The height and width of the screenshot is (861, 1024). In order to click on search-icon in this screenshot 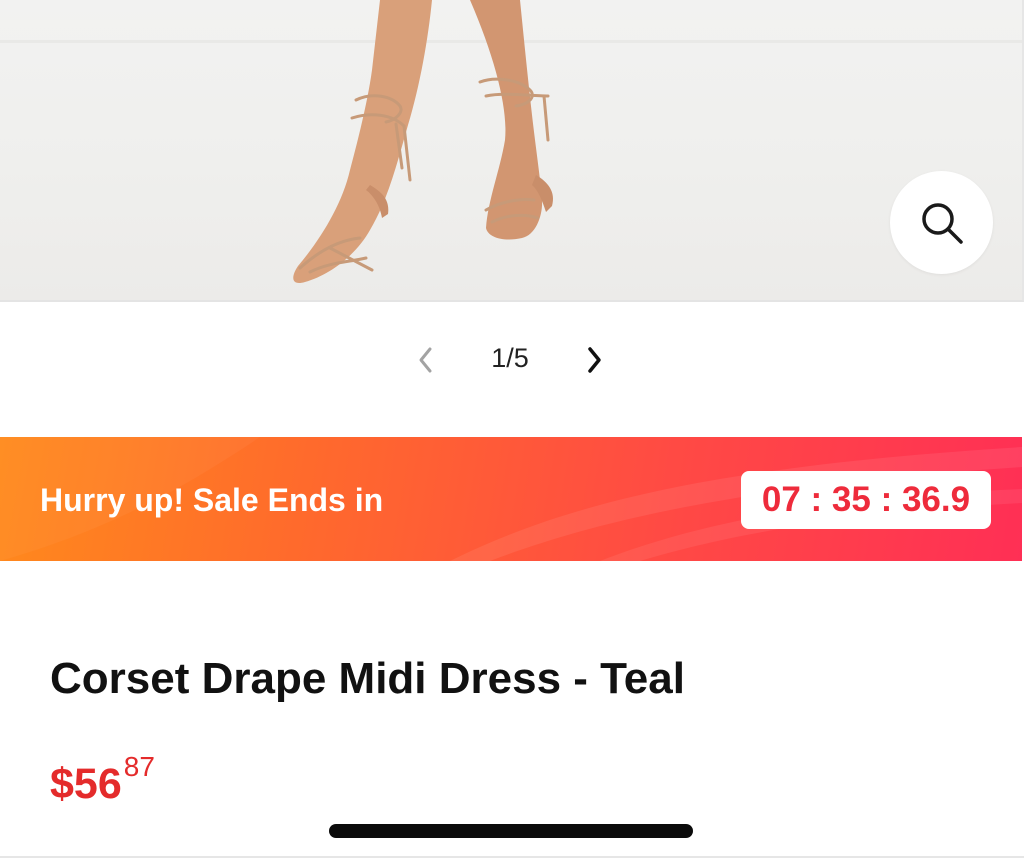, I will do `click(942, 223)`.